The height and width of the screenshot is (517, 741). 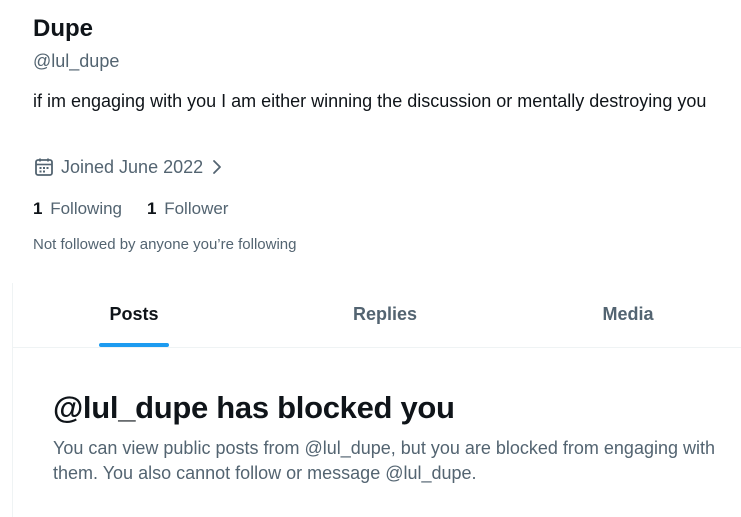 I want to click on tab-label: Posts, so click(x=134, y=313).